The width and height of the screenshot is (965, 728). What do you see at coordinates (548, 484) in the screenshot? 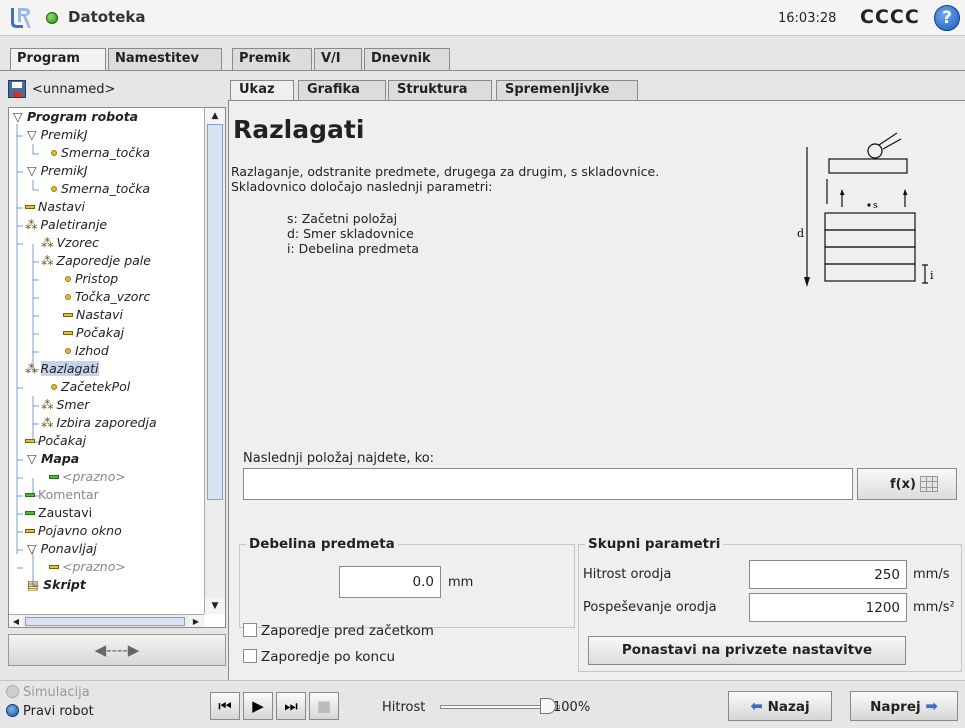
I see `next-position-expression-input` at bounding box center [548, 484].